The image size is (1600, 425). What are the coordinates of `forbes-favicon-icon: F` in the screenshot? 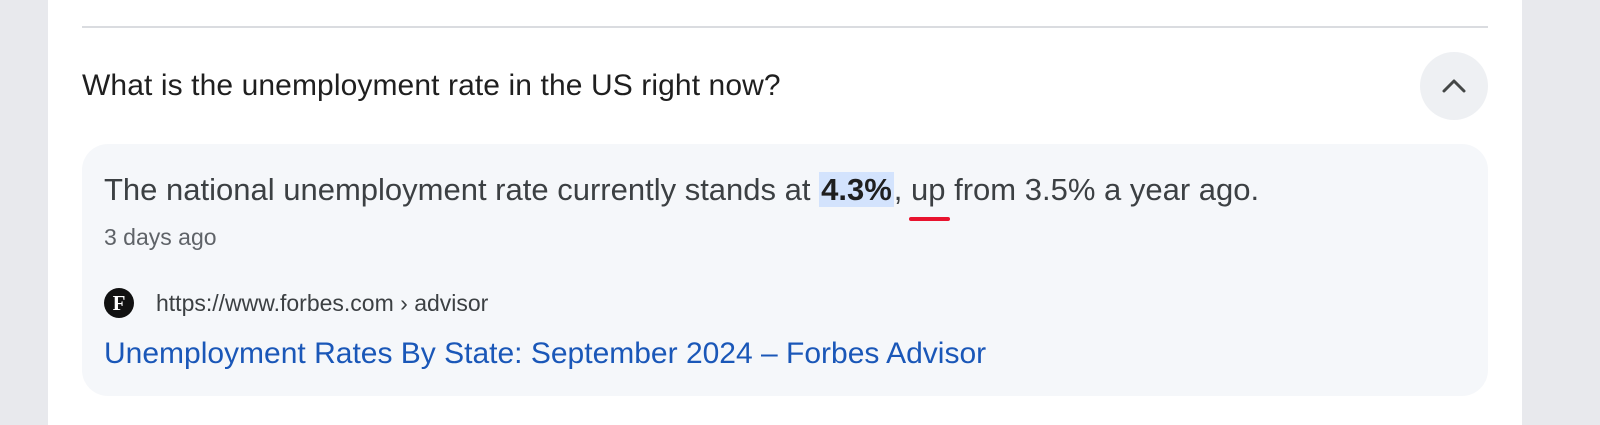 It's located at (119, 303).